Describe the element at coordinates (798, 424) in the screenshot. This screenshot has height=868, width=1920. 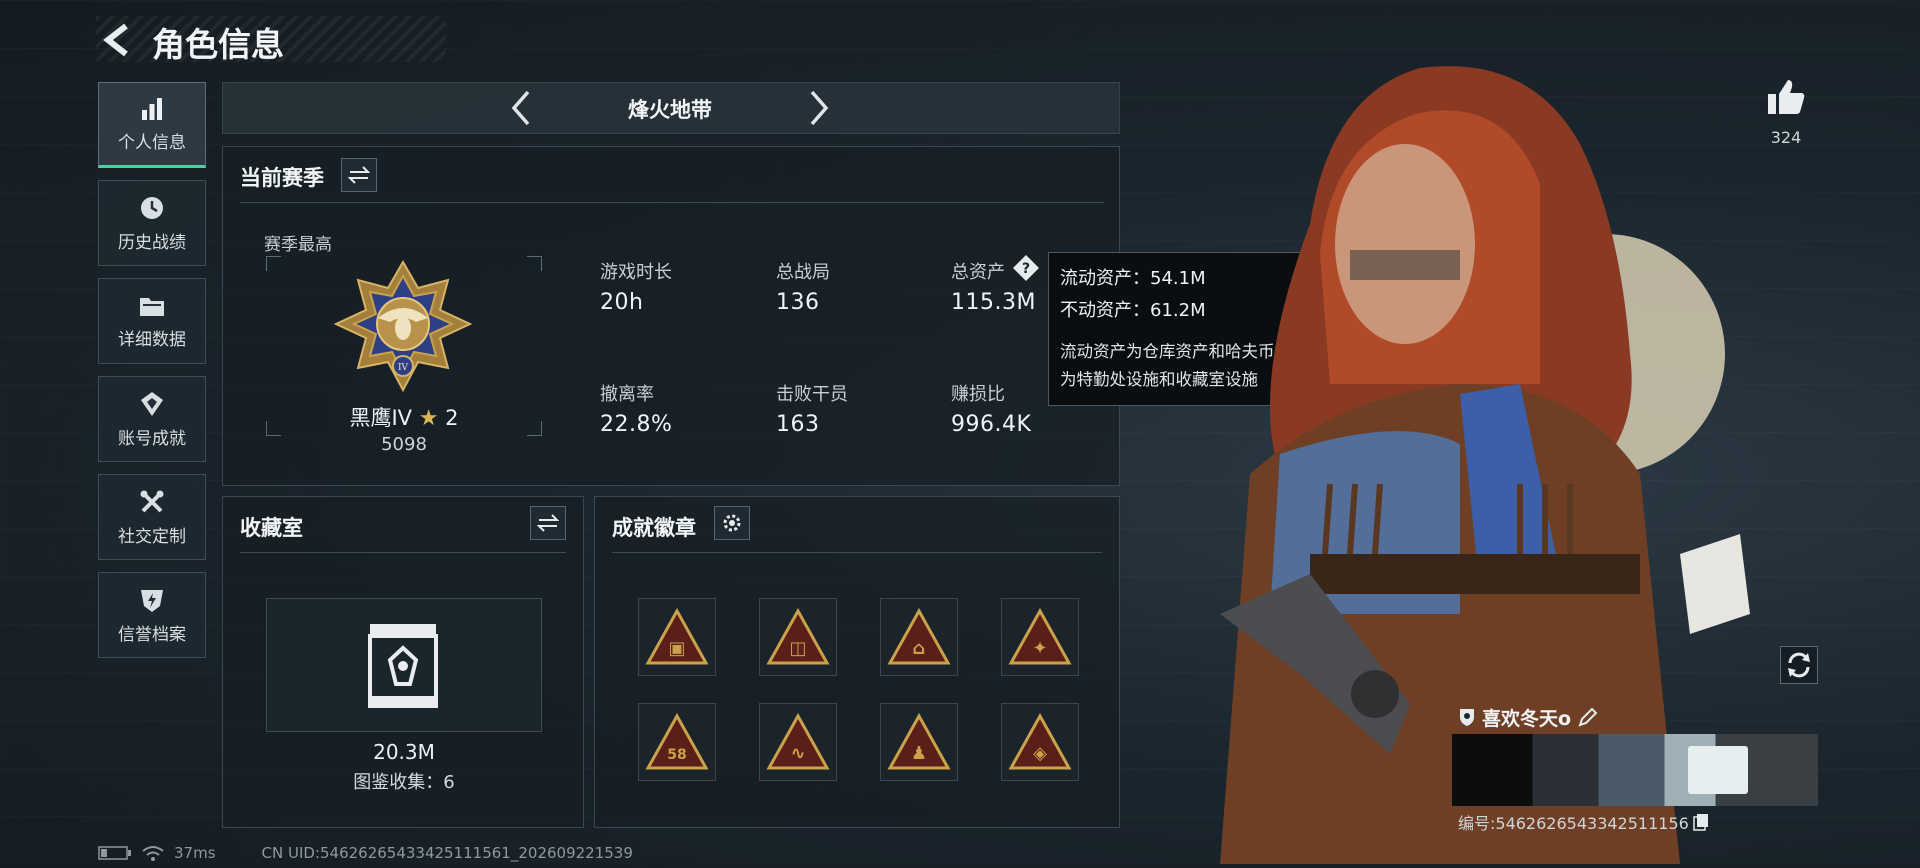
I see `stat-value: 163` at that location.